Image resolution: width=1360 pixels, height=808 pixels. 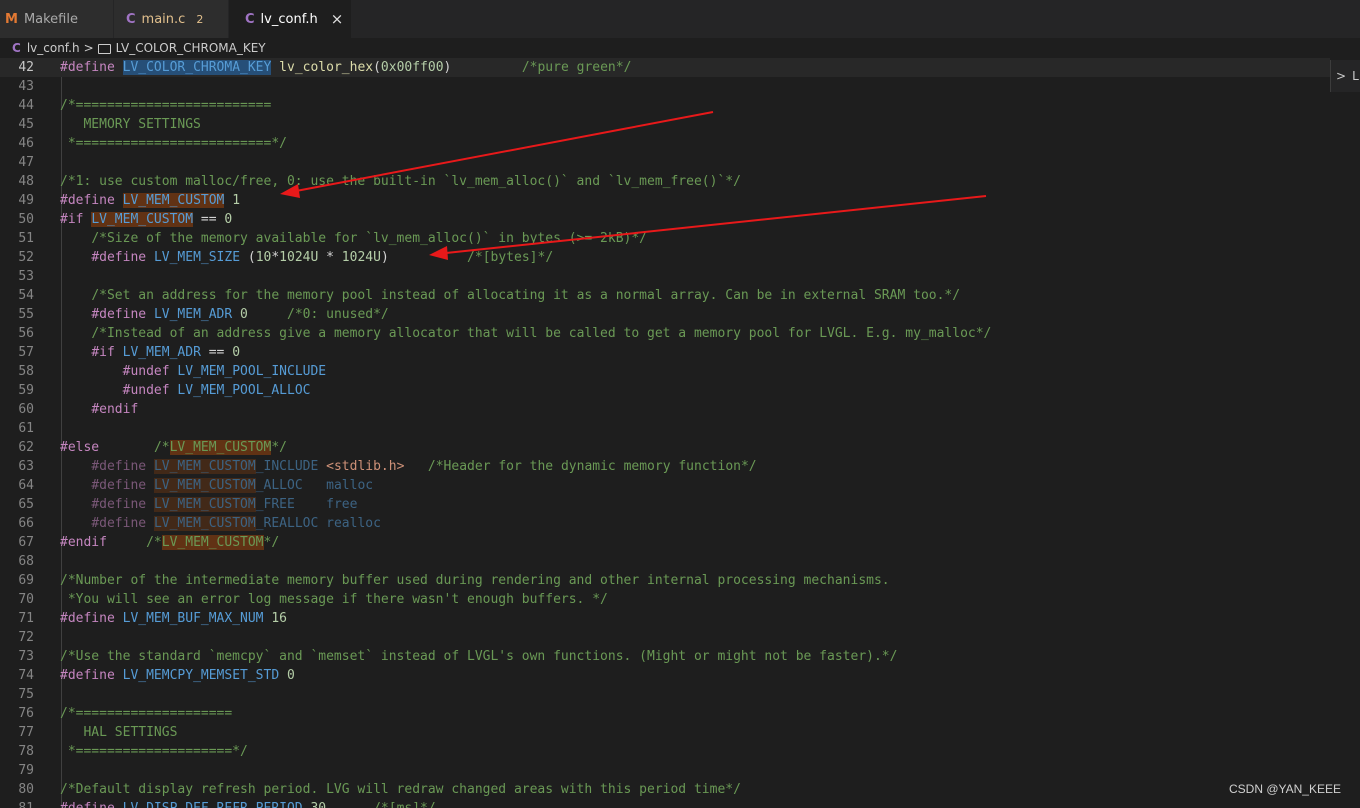 What do you see at coordinates (716, 224) in the screenshot?
I see `arrow-to-mem-size` at bounding box center [716, 224].